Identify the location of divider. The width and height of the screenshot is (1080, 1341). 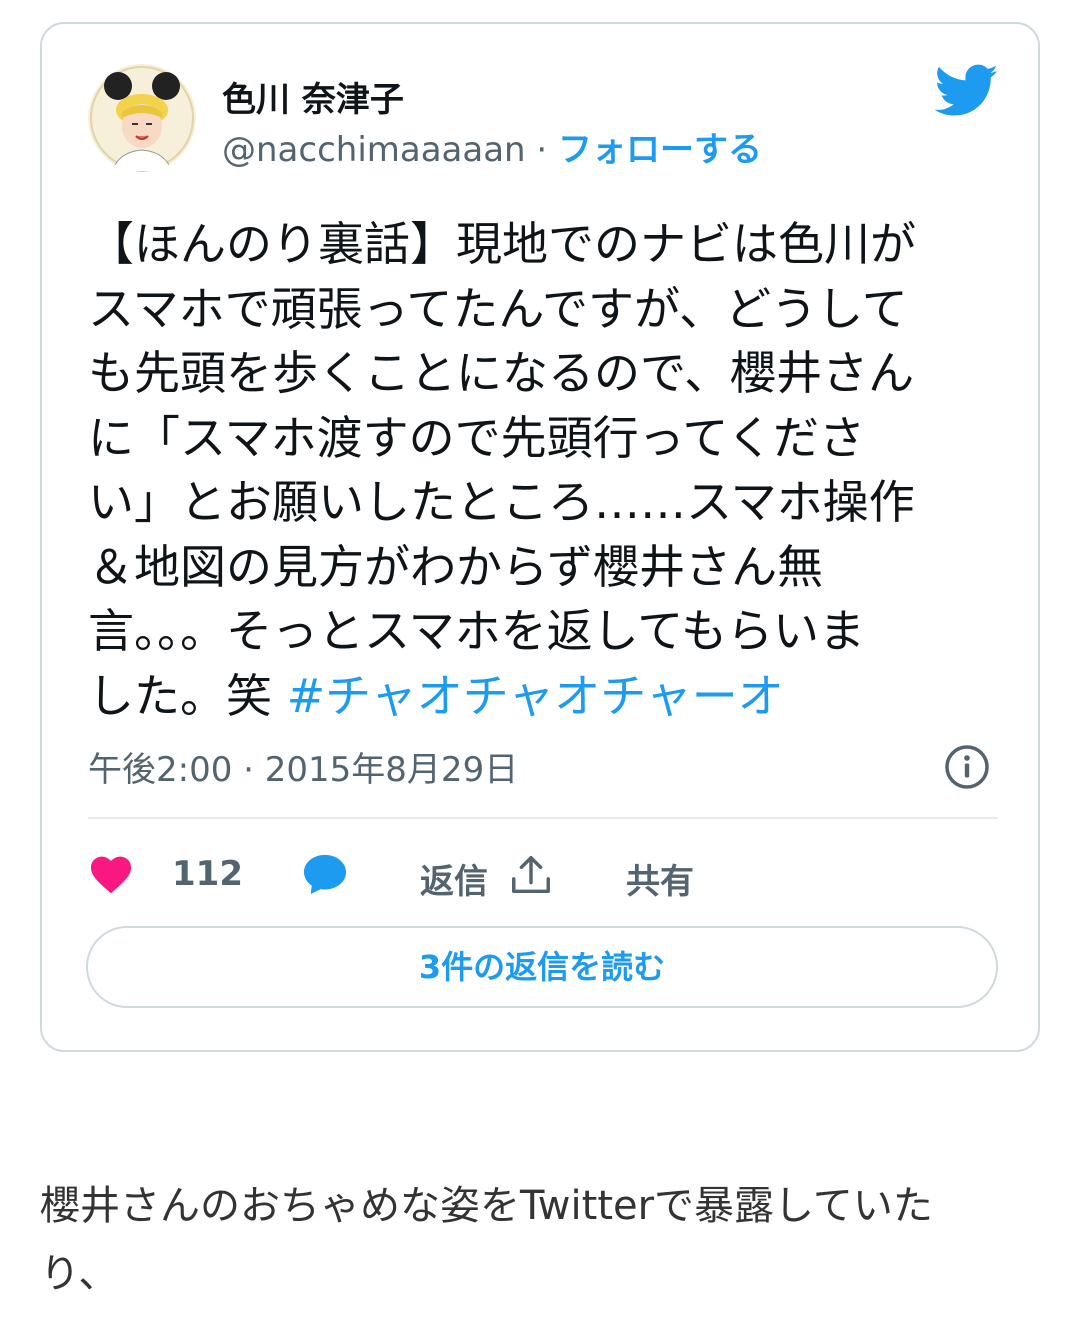
(543, 818).